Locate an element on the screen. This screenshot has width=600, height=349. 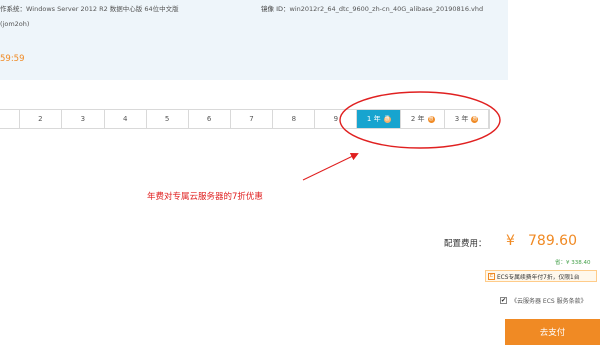
promotion-badge: E ECS专属续费年付7折，仅限1台 is located at coordinates (541, 276).